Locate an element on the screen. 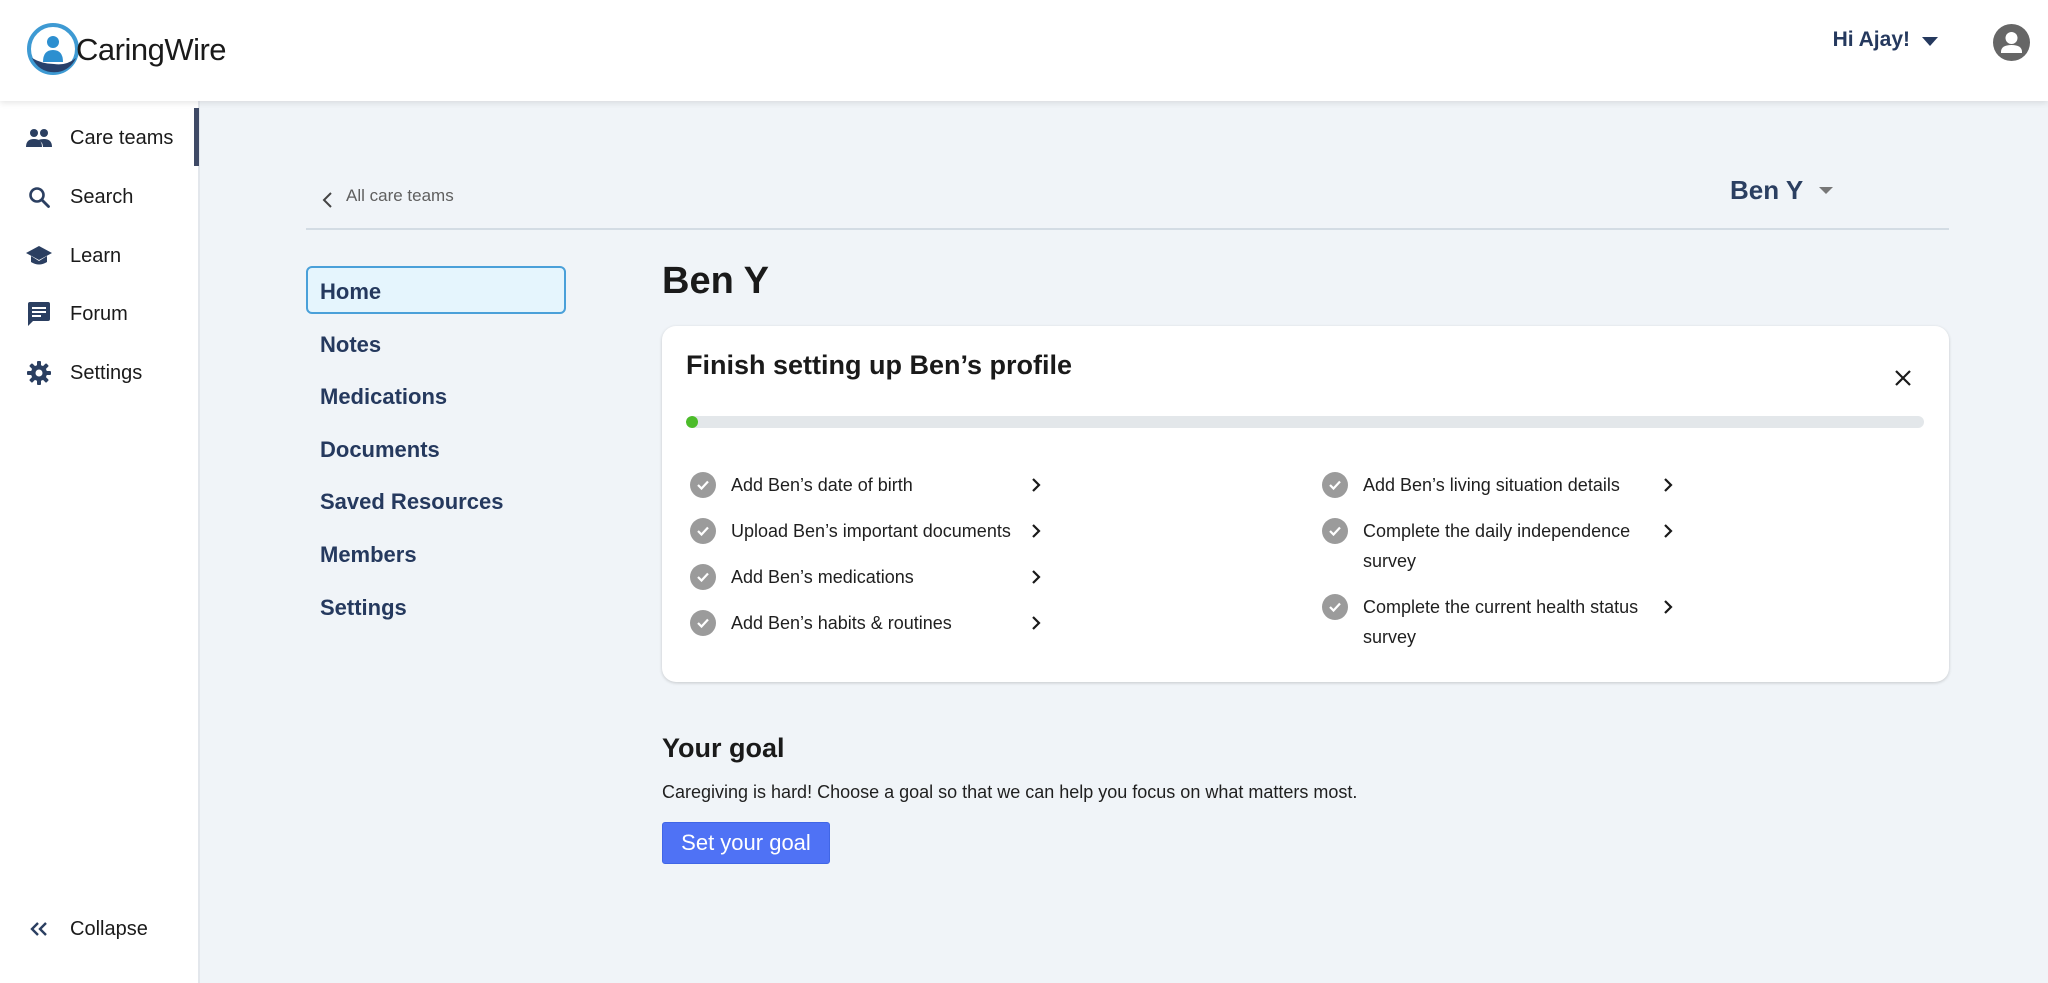  sidebar-item-label: Forum is located at coordinates (99, 313).